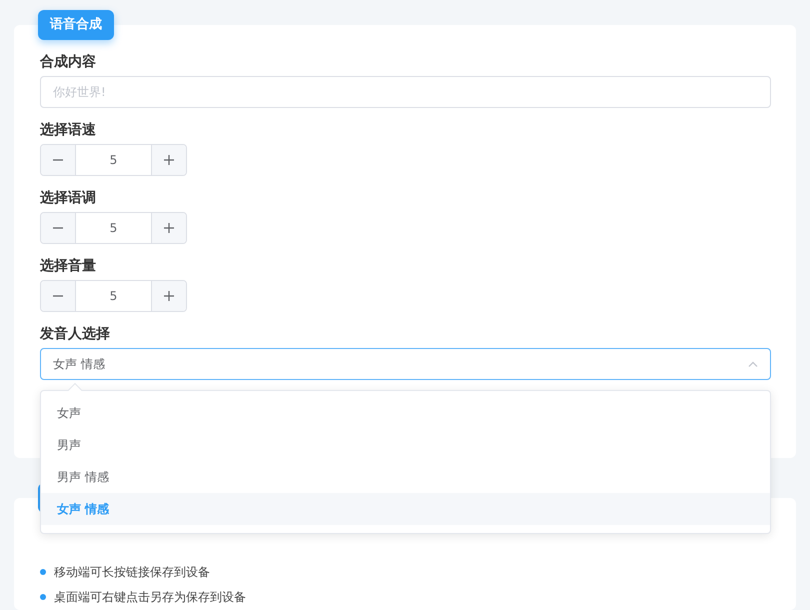  Describe the element at coordinates (75, 334) in the screenshot. I see `field-label: 发音人选择` at that location.